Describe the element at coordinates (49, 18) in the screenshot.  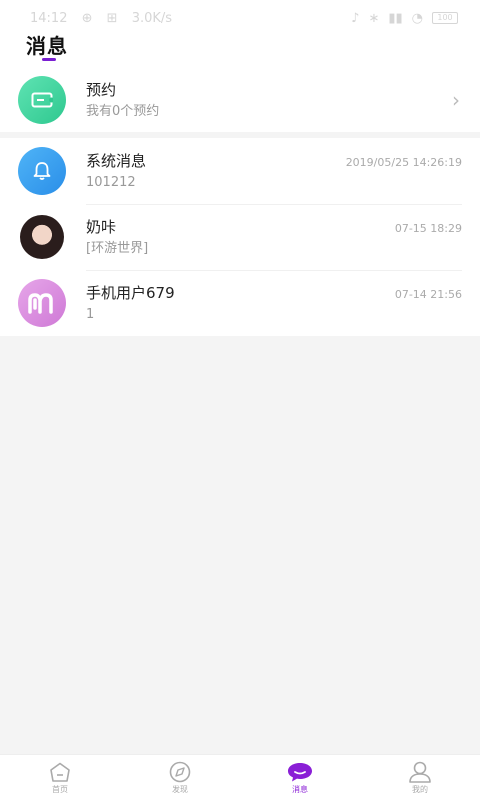
I see `status-time: 14:12` at that location.